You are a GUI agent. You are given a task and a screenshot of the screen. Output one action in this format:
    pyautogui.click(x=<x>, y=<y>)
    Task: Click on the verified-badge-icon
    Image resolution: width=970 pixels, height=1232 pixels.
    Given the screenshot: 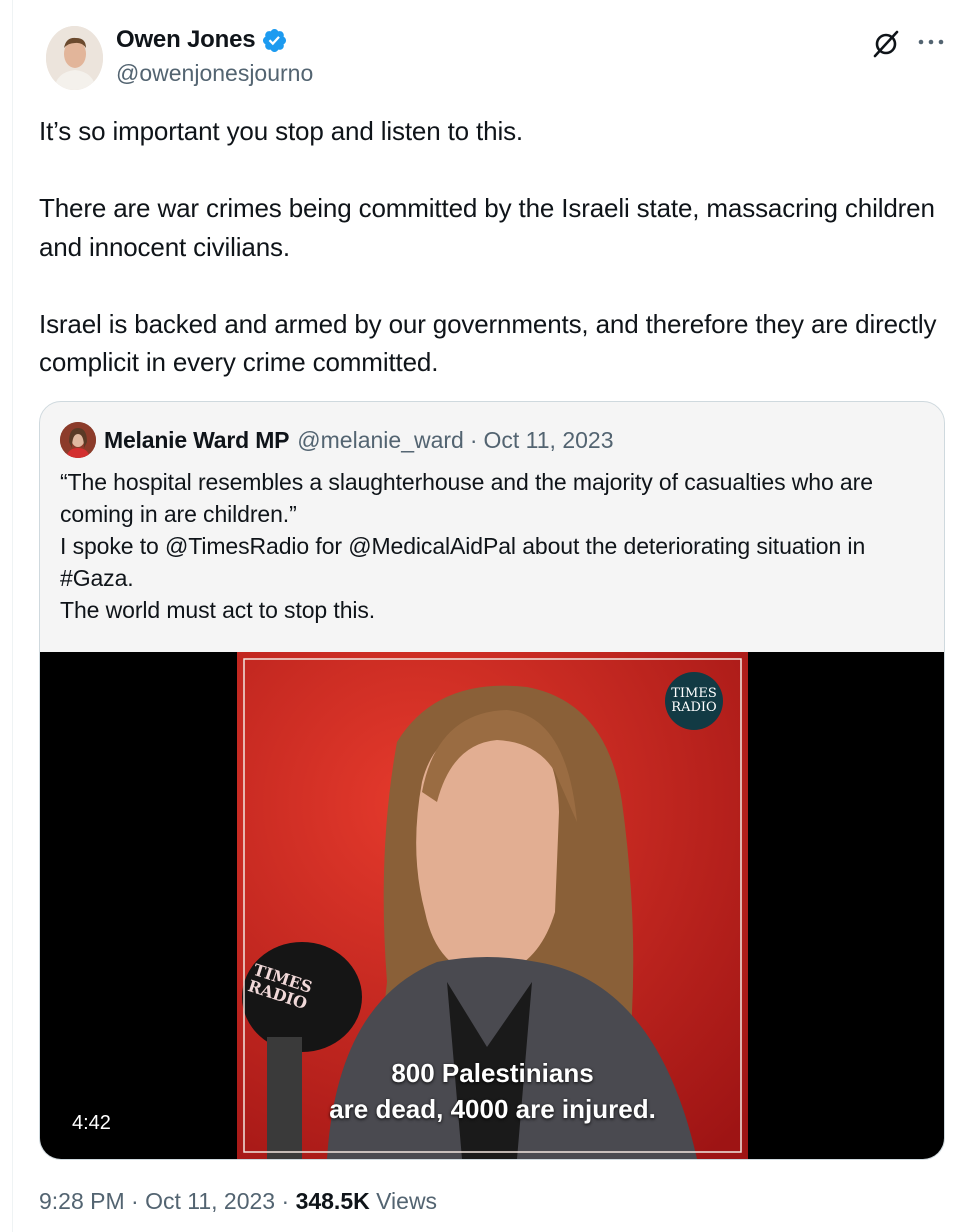 What is the action you would take?
    pyautogui.click(x=274, y=40)
    